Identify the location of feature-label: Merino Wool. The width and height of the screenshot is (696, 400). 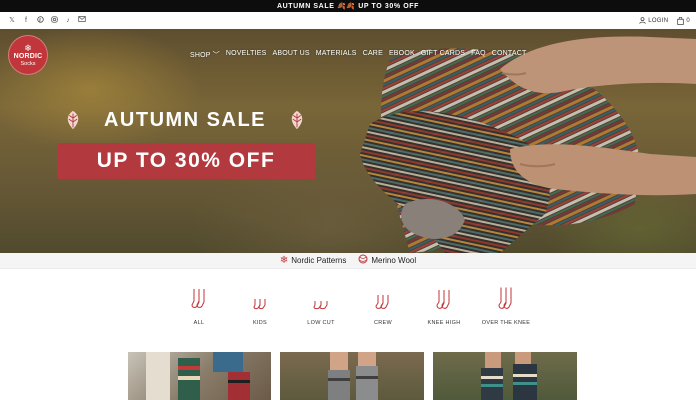
(394, 260).